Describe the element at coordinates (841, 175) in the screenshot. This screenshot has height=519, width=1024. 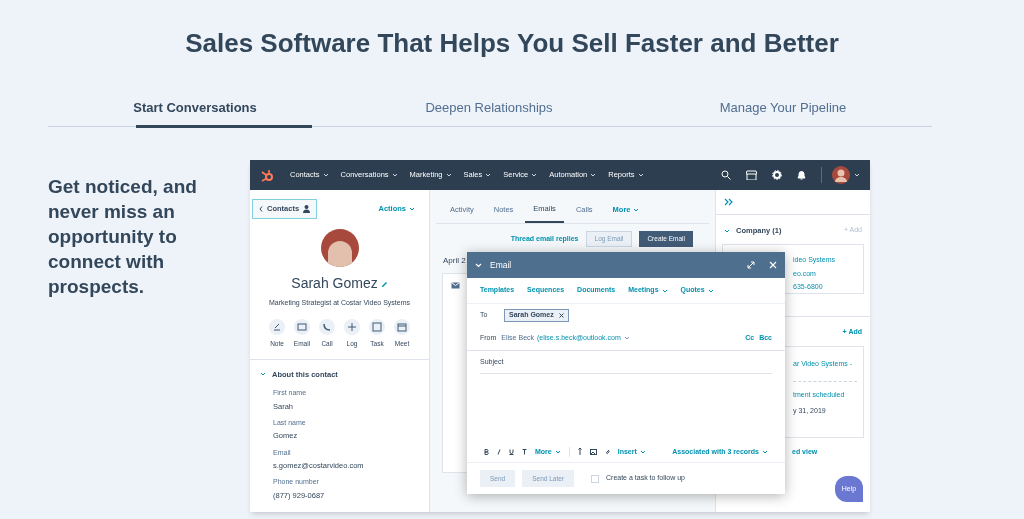
I see `avatar-icon` at that location.